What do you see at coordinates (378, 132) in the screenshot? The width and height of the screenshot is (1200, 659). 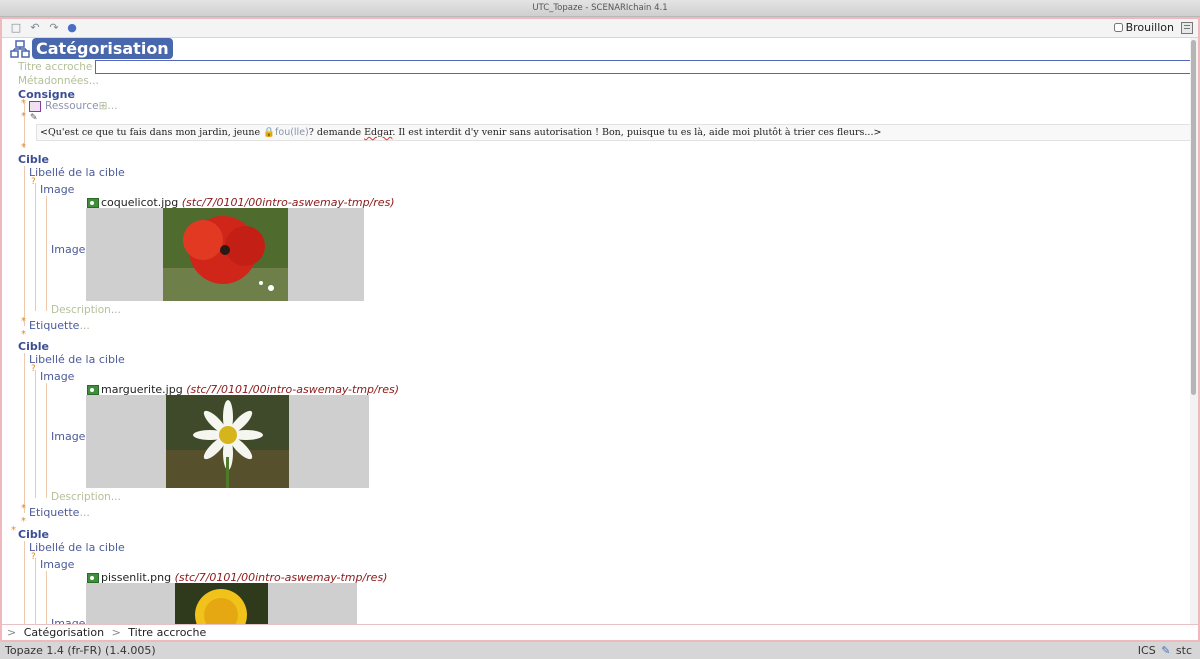 I see `edgar-word: Edgar` at bounding box center [378, 132].